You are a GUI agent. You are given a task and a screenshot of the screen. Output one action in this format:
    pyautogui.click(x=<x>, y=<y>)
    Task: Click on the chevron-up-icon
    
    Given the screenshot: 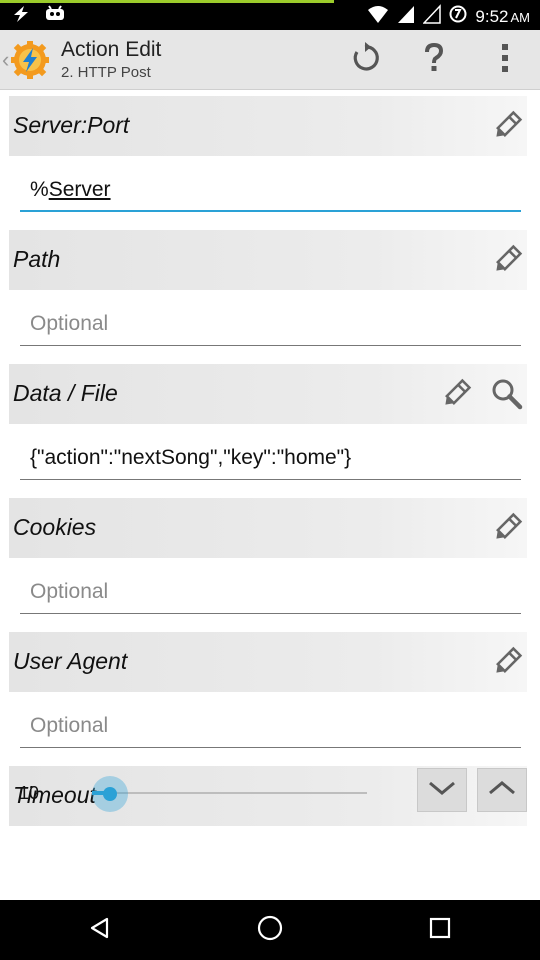 What is the action you would take?
    pyautogui.click(x=502, y=790)
    